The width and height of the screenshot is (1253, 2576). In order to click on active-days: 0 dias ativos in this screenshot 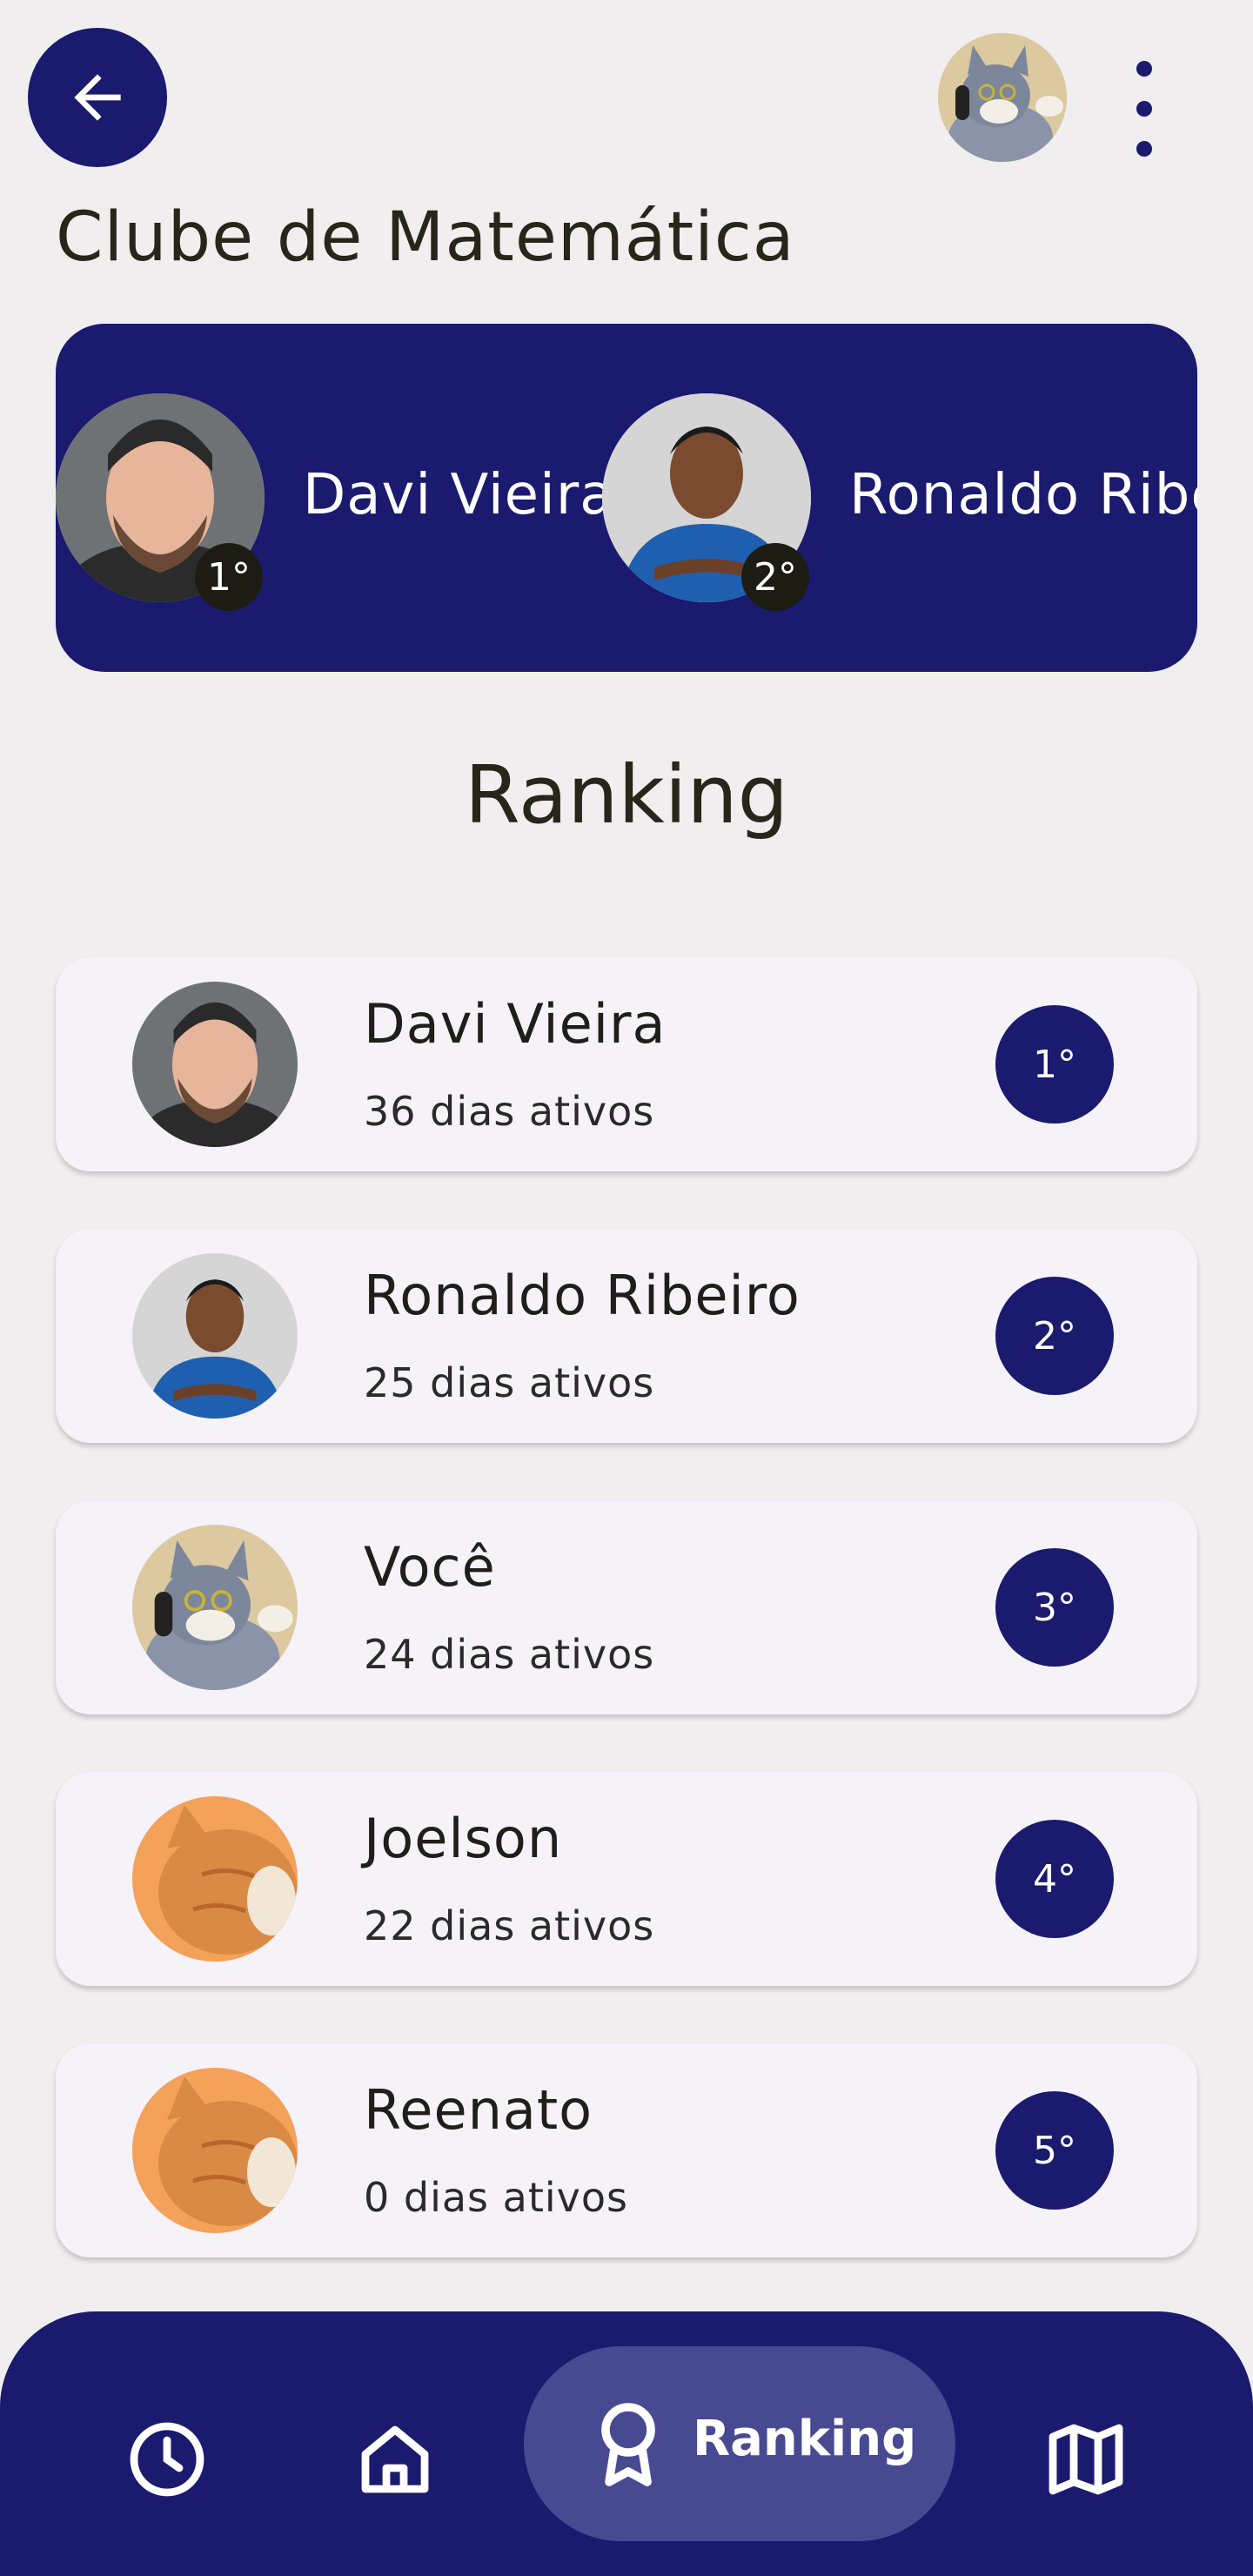, I will do `click(496, 2197)`.